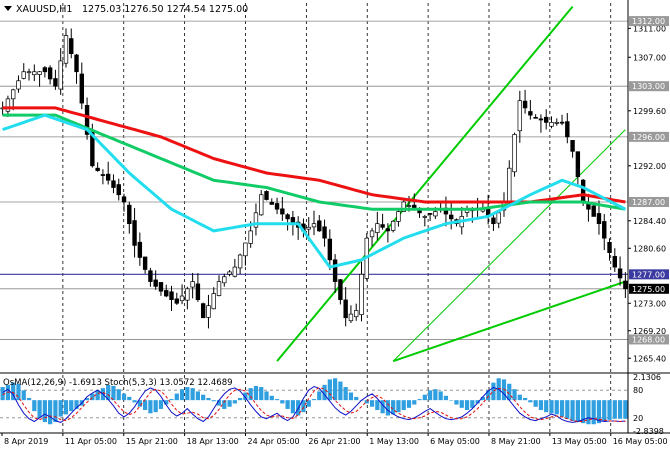  Describe the element at coordinates (648, 274) in the screenshot. I see `level-label: 1277.00` at that location.